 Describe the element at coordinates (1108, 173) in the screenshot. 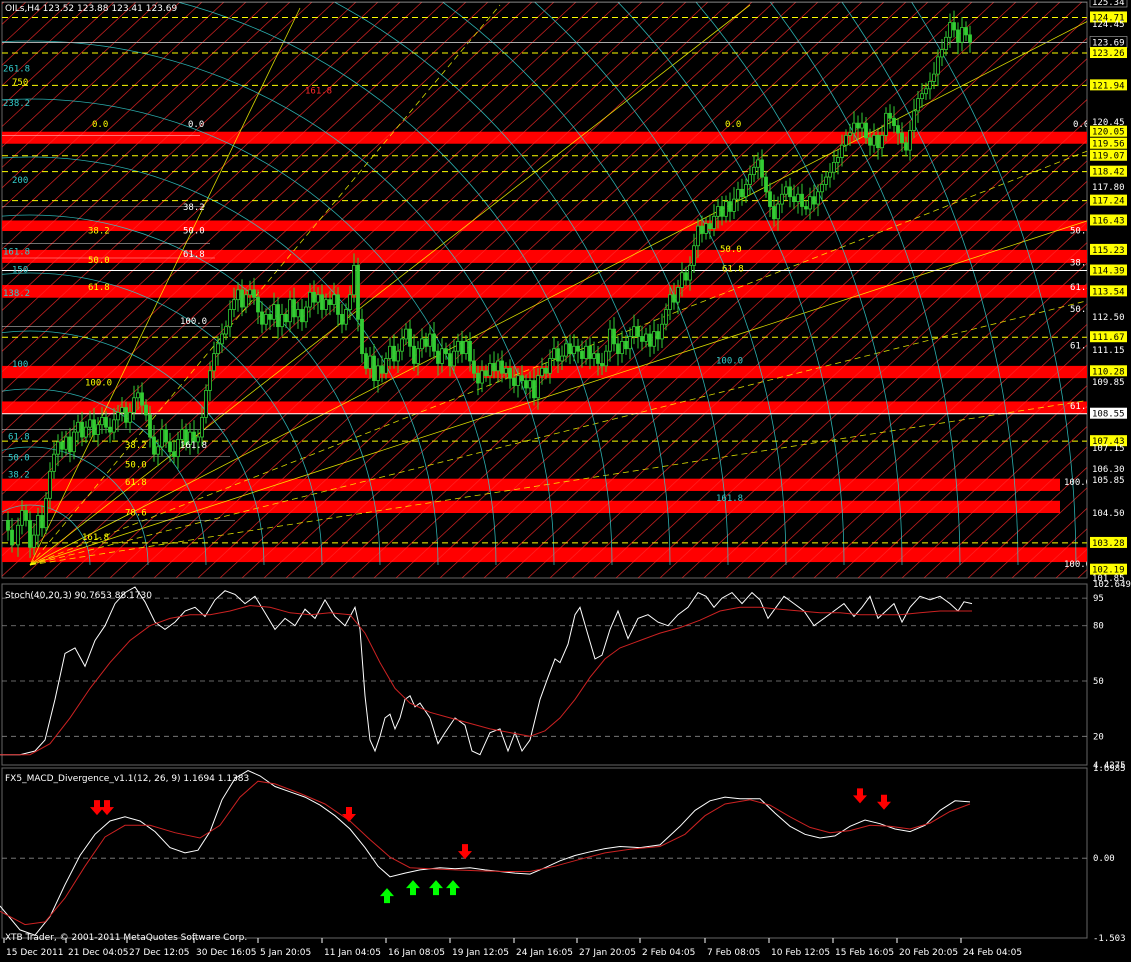

I see `price-tick: 118.42` at that location.